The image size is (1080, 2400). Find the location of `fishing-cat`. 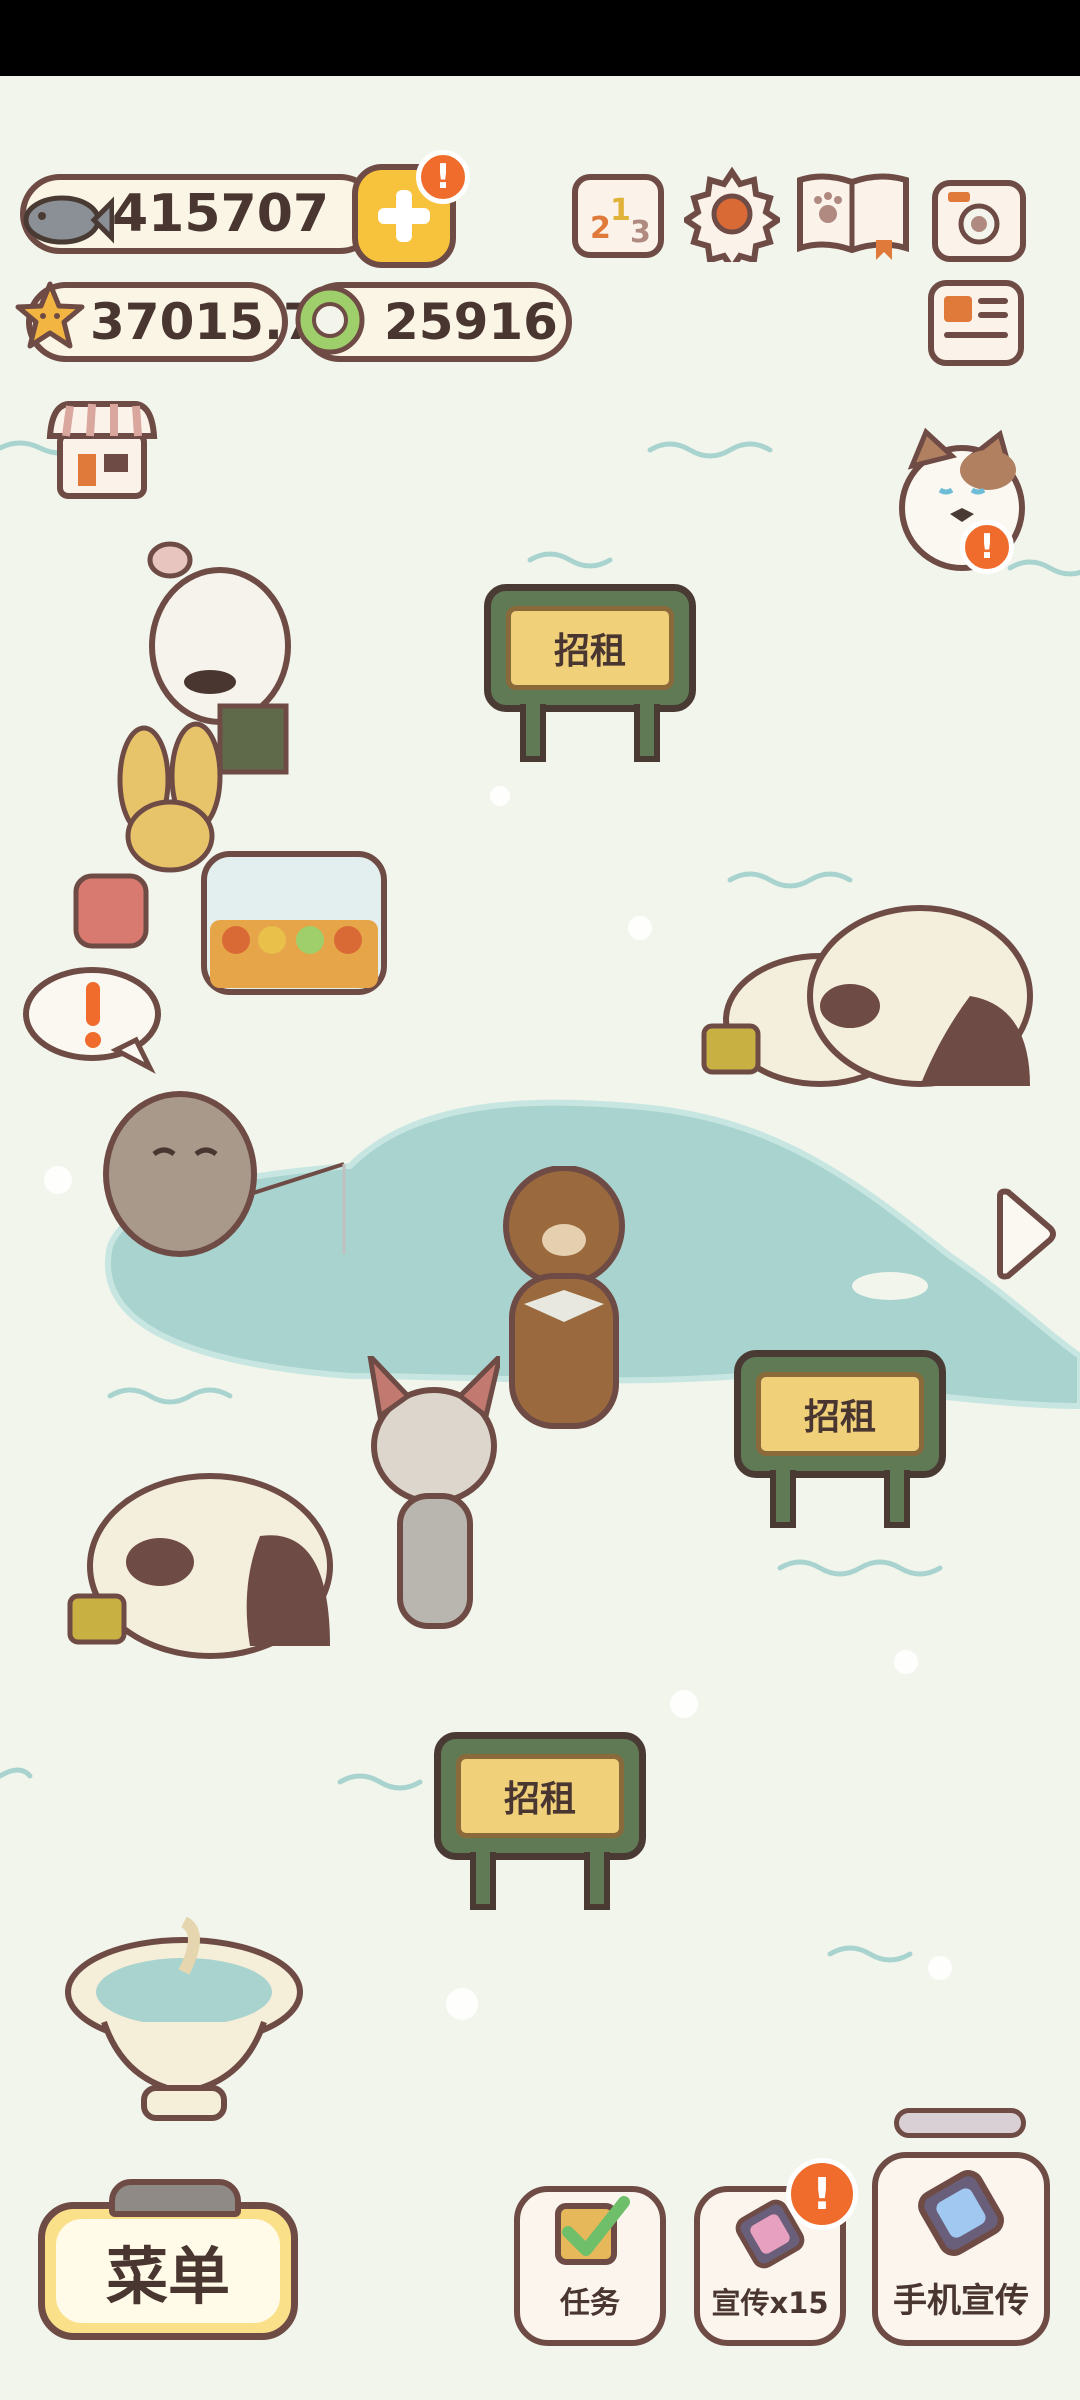

fishing-cat is located at coordinates (230, 1164).